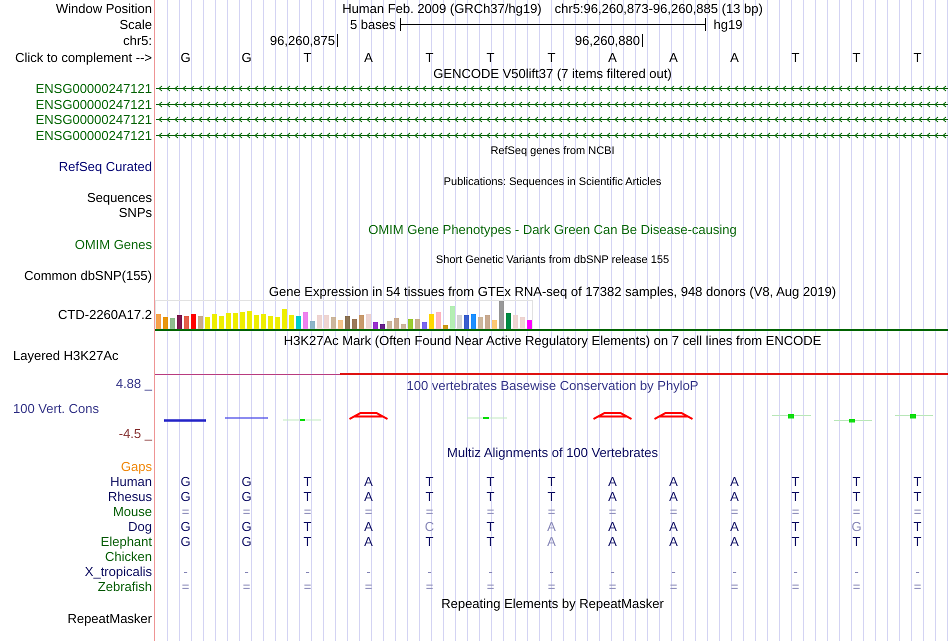 The height and width of the screenshot is (641, 950). Describe the element at coordinates (135, 434) in the screenshot. I see `axis-label: -4.5 _` at that location.